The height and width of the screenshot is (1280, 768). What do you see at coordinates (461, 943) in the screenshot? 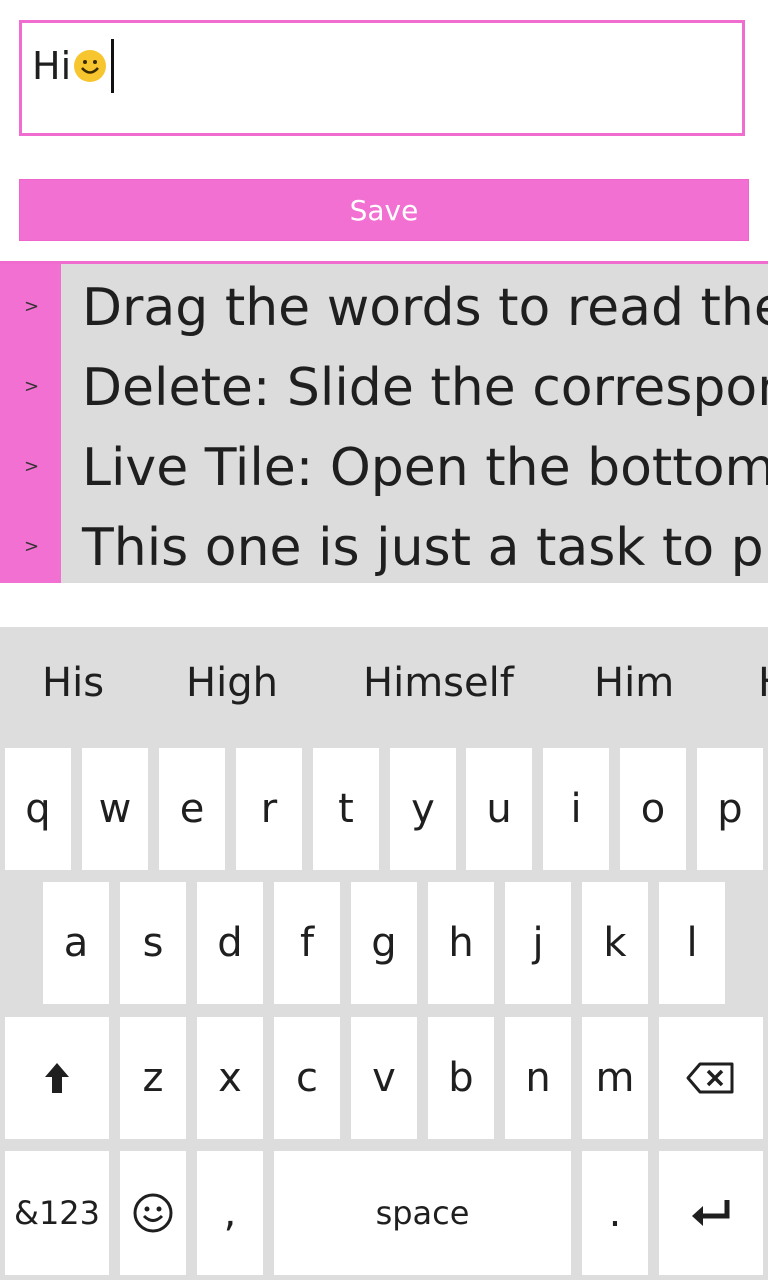
I see `key-h: h` at bounding box center [461, 943].